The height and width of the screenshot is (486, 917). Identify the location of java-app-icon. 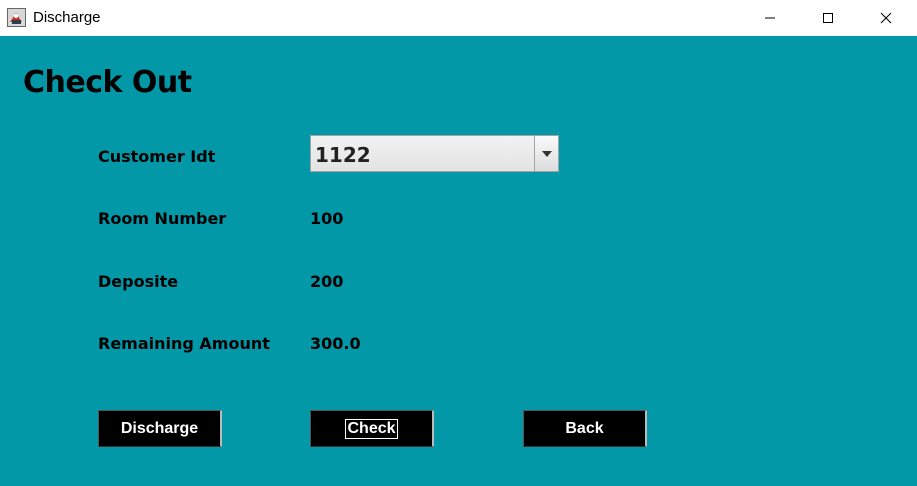
(16, 17).